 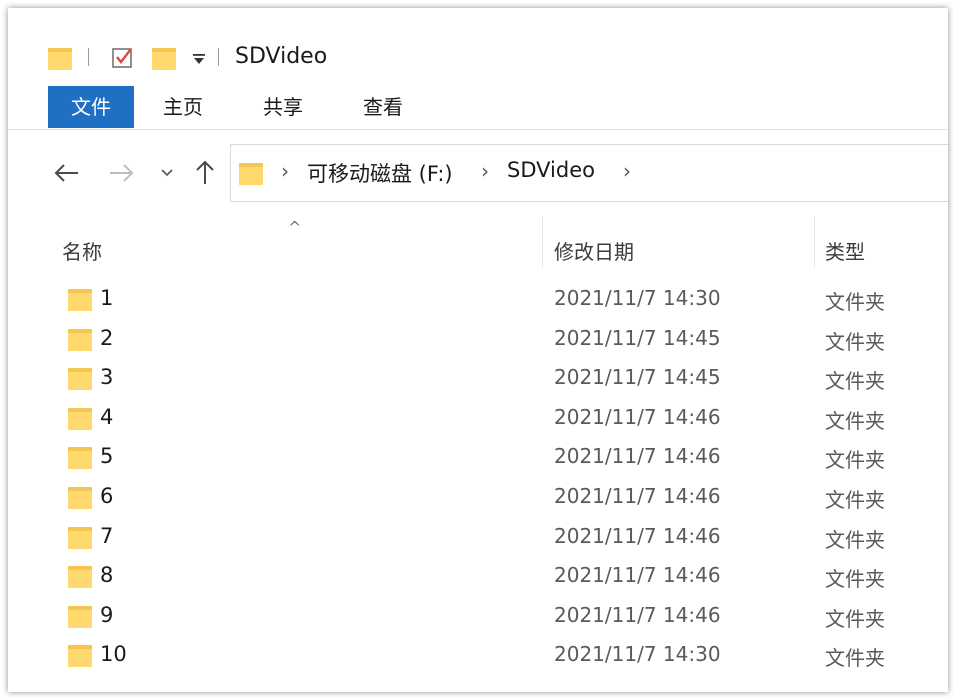 I want to click on recent-locations-chevron-icon, so click(x=167, y=173).